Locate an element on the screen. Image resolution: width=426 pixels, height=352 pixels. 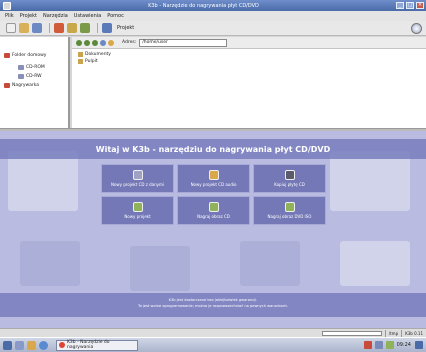
action-label: Nowy projekt CD z danymi is located at coordinates (137, 184).